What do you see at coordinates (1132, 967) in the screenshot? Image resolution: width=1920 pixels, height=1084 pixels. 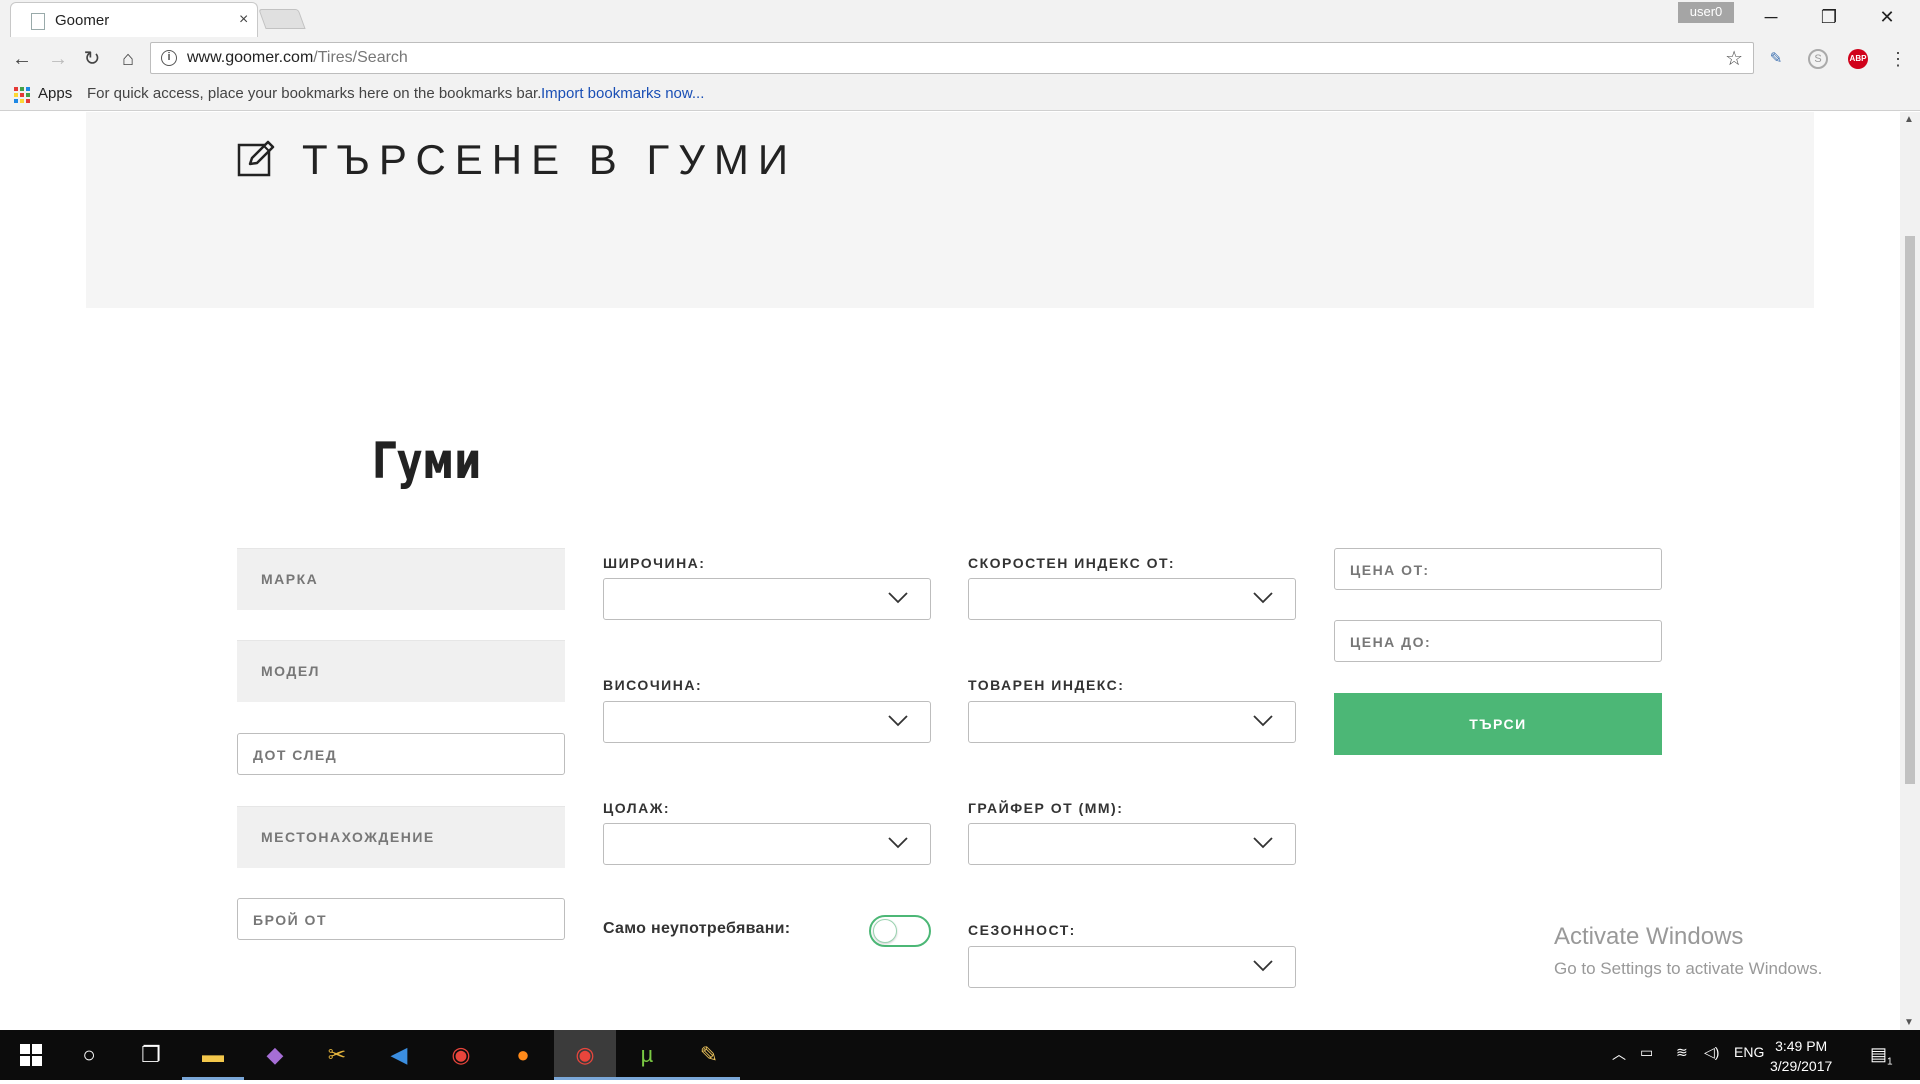 I see `season-select` at bounding box center [1132, 967].